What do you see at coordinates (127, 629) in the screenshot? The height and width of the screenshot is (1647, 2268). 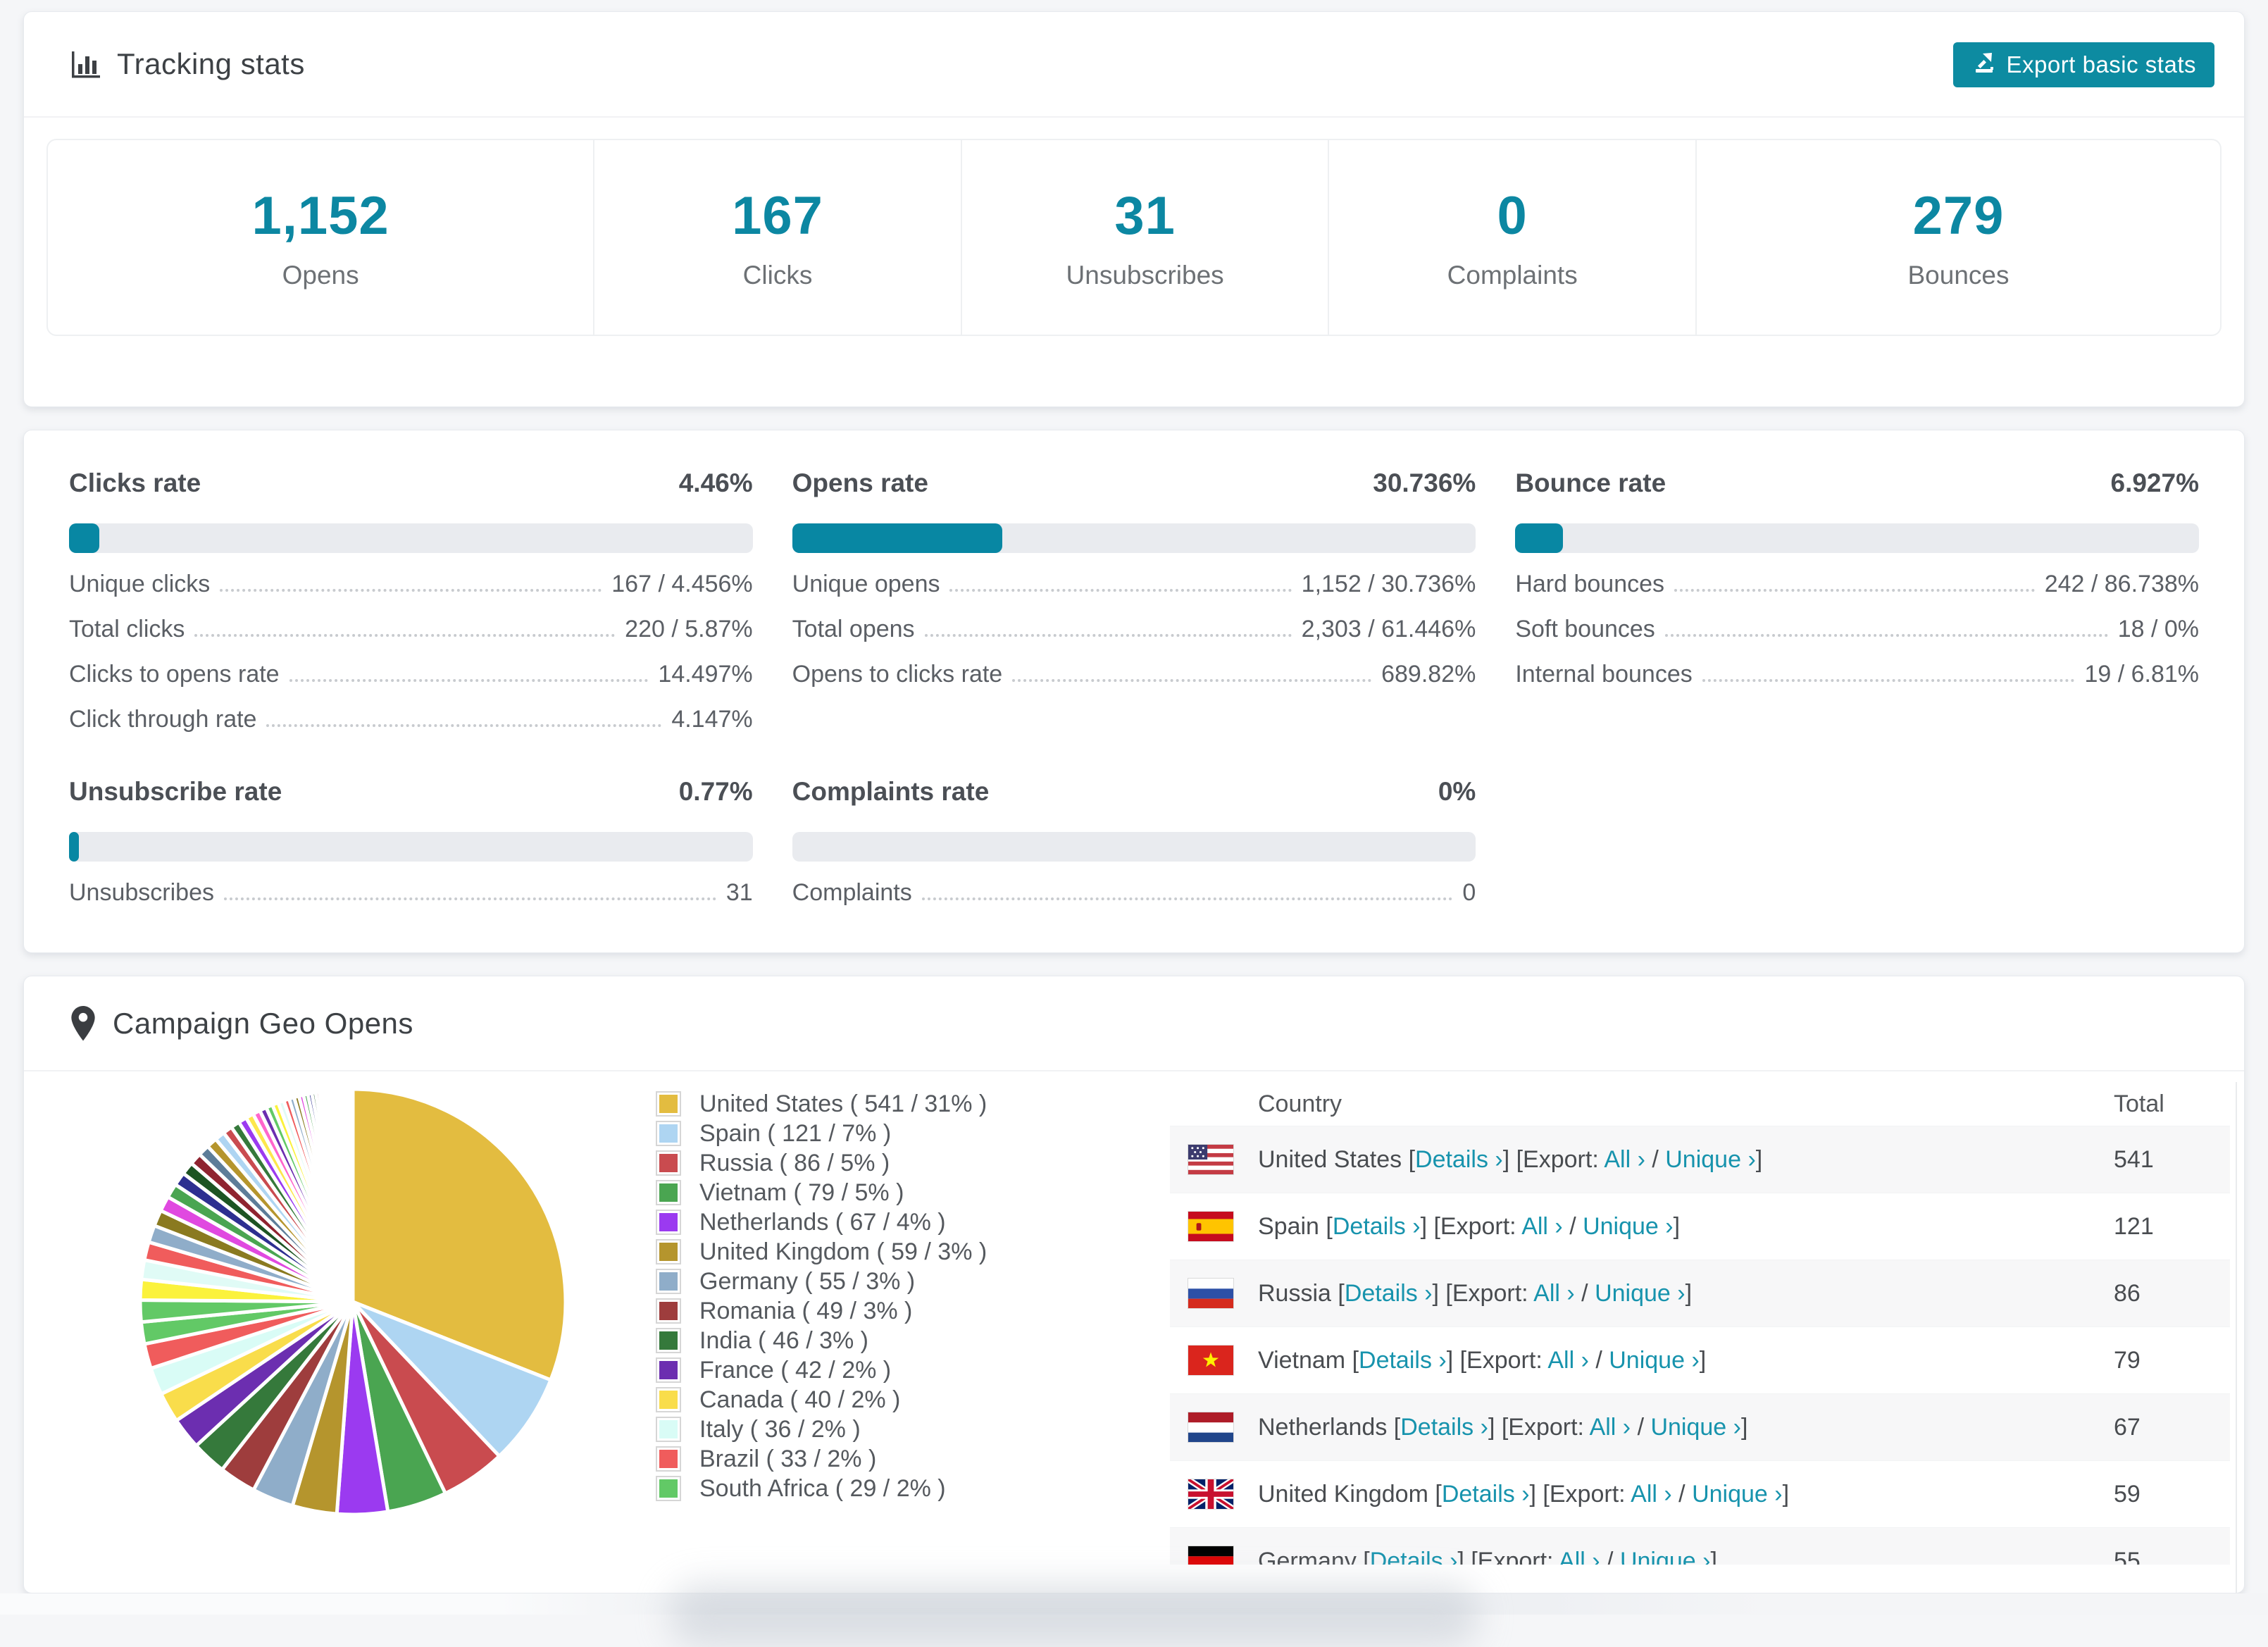 I see `rate-row-label: Total clicks` at bounding box center [127, 629].